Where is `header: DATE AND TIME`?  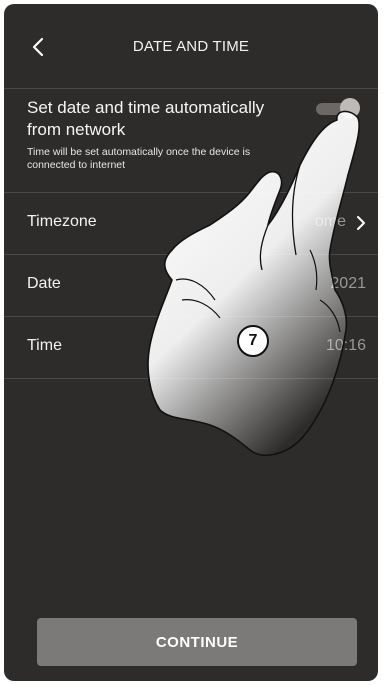
header: DATE AND TIME is located at coordinates (191, 46).